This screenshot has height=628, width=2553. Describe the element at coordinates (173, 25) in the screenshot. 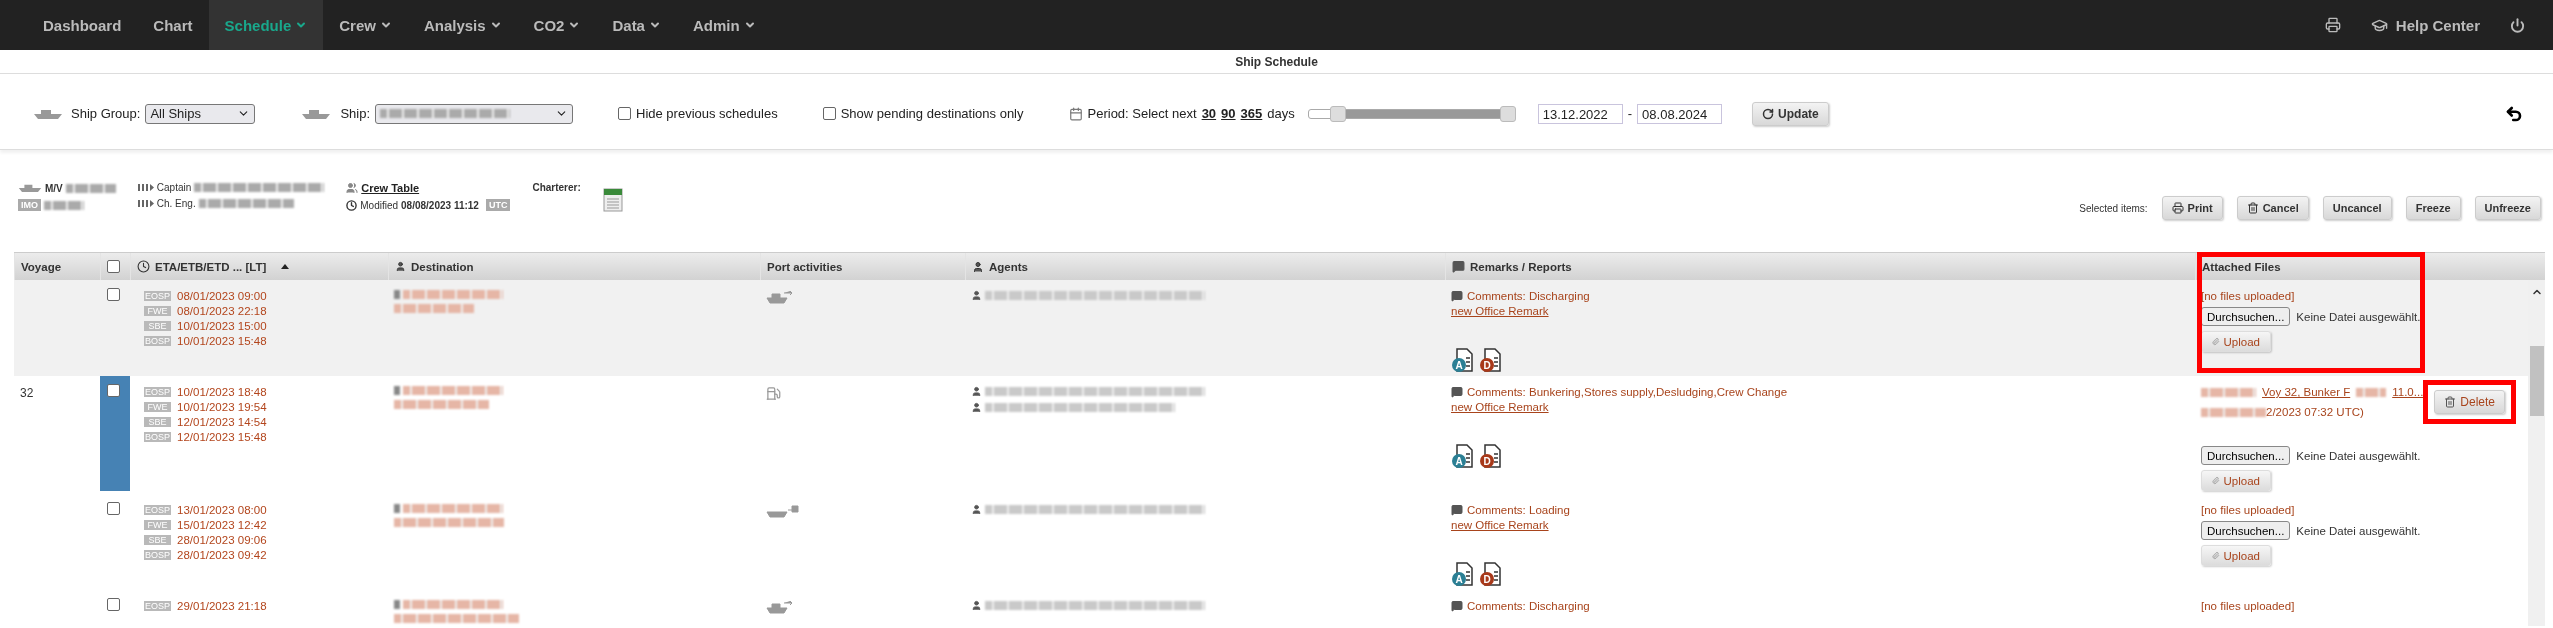

I see `nav-tab: Chart` at that location.